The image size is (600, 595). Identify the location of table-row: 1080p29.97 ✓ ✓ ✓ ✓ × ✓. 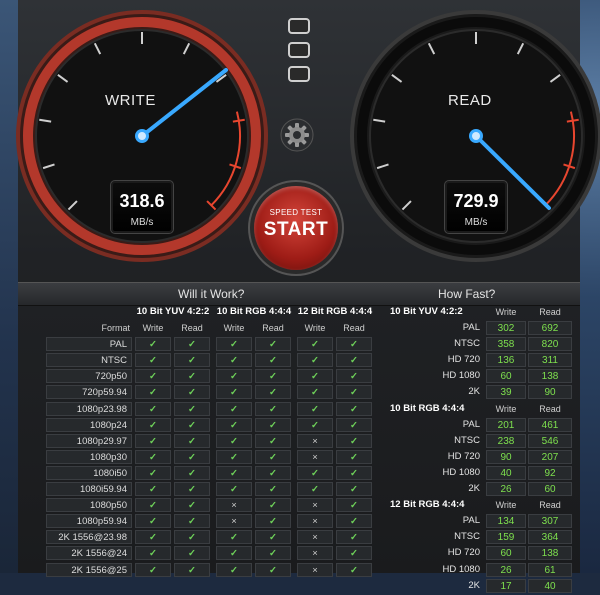
(200, 441).